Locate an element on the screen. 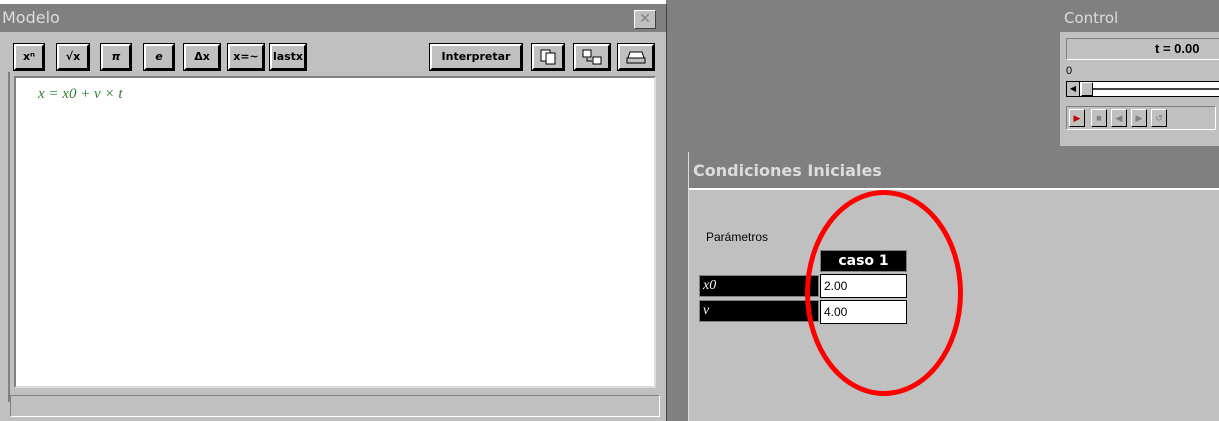 Image resolution: width=1219 pixels, height=421 pixels. last-value-button: lastx is located at coordinates (288, 57).